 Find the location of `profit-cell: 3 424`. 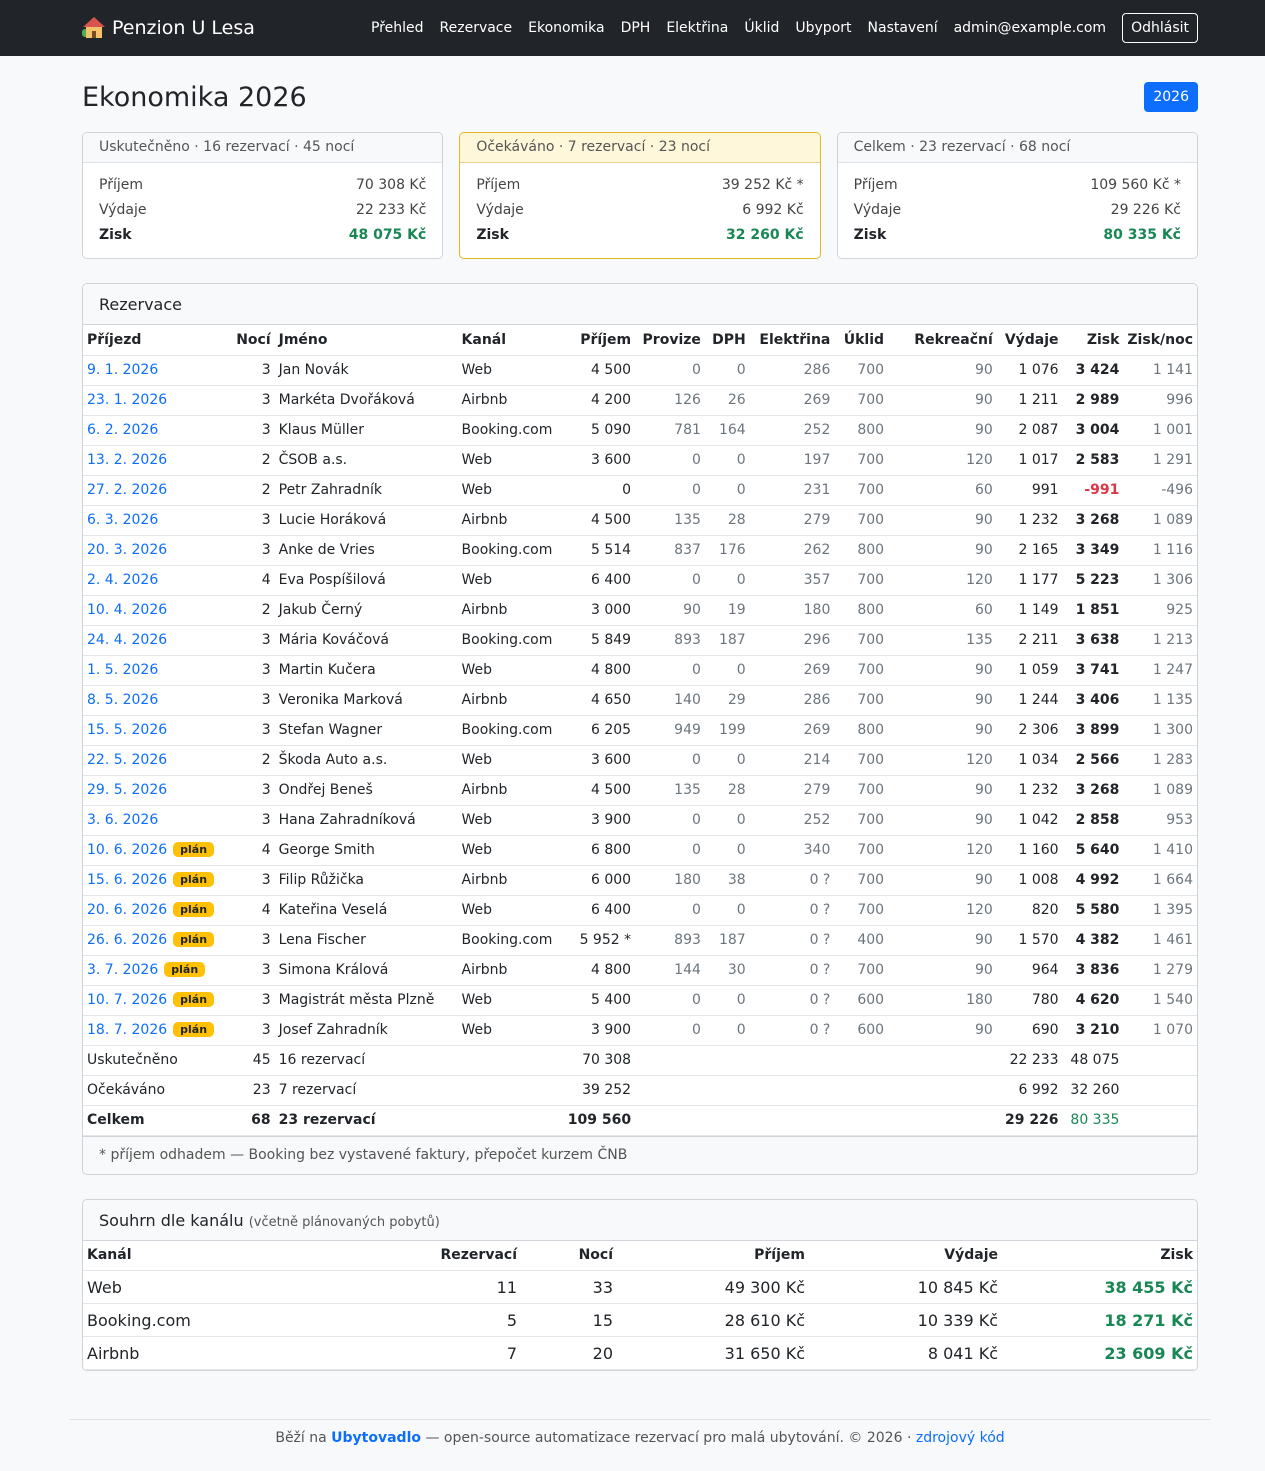

profit-cell: 3 424 is located at coordinates (1093, 370).